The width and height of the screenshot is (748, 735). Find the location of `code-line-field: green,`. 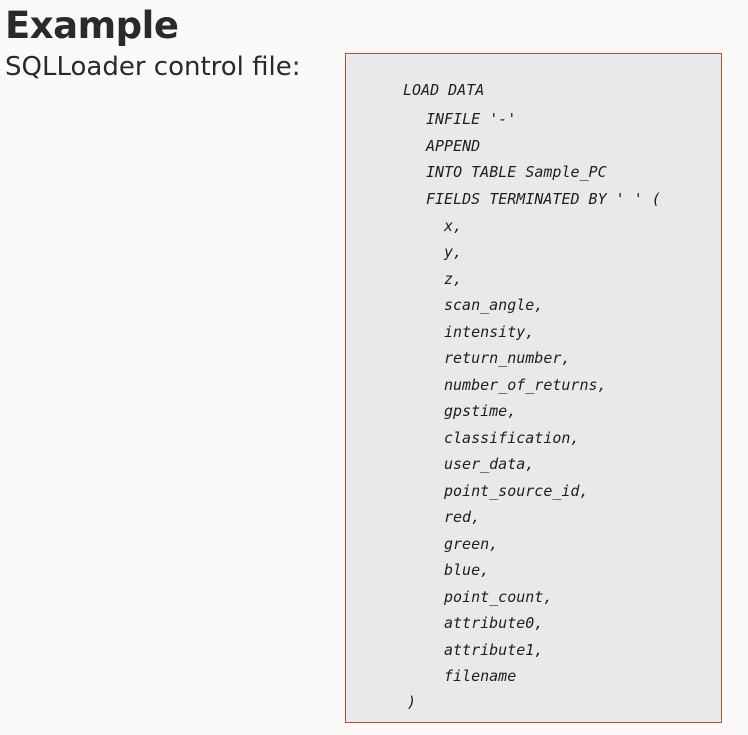

code-line-field: green, is located at coordinates (471, 543).